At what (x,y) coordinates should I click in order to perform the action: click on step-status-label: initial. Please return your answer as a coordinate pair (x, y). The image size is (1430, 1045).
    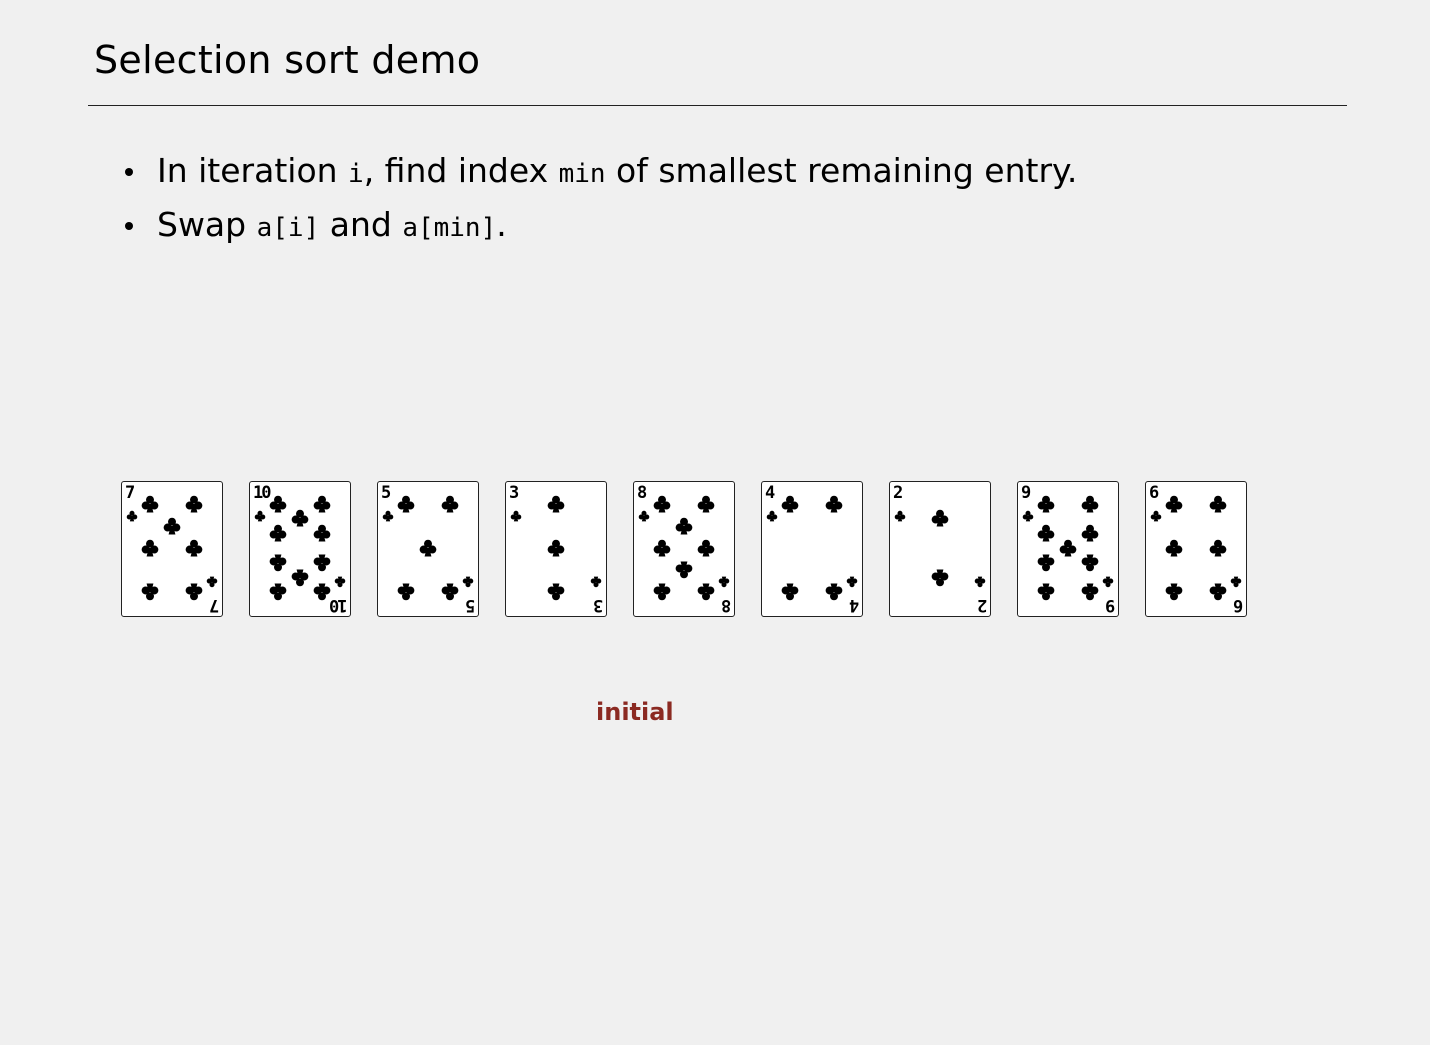
    Looking at the image, I should click on (635, 712).